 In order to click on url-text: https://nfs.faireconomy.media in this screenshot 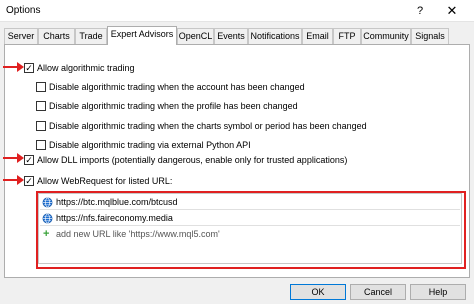, I will do `click(114, 218)`.